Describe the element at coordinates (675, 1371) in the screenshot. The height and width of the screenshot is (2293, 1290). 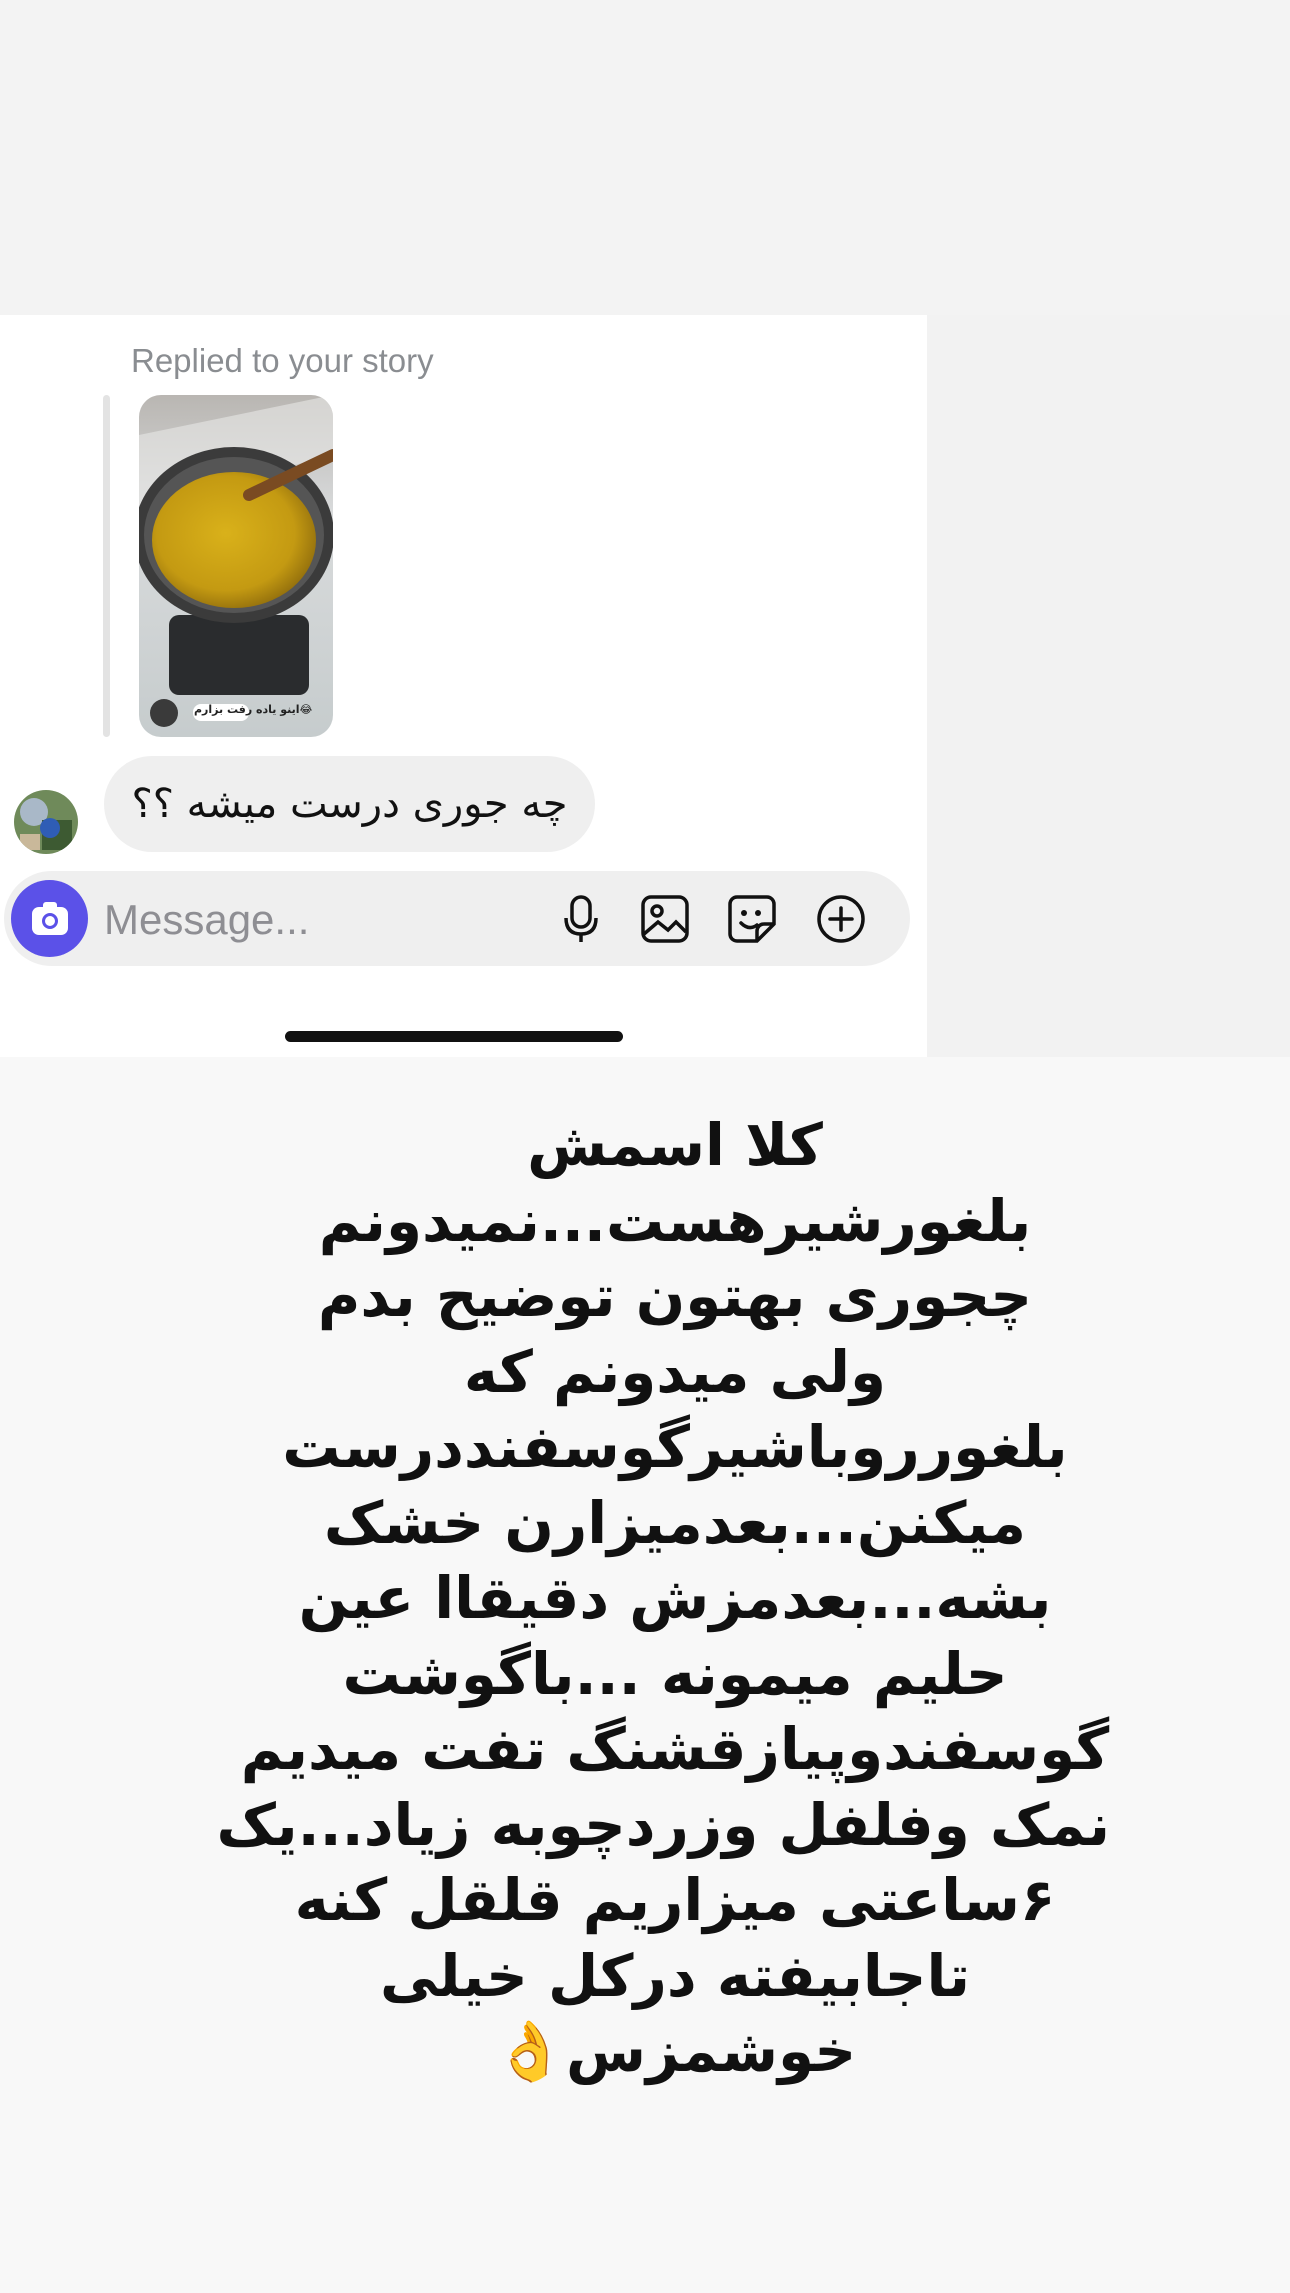
I see `overlay-line: ولی میدونم که` at that location.